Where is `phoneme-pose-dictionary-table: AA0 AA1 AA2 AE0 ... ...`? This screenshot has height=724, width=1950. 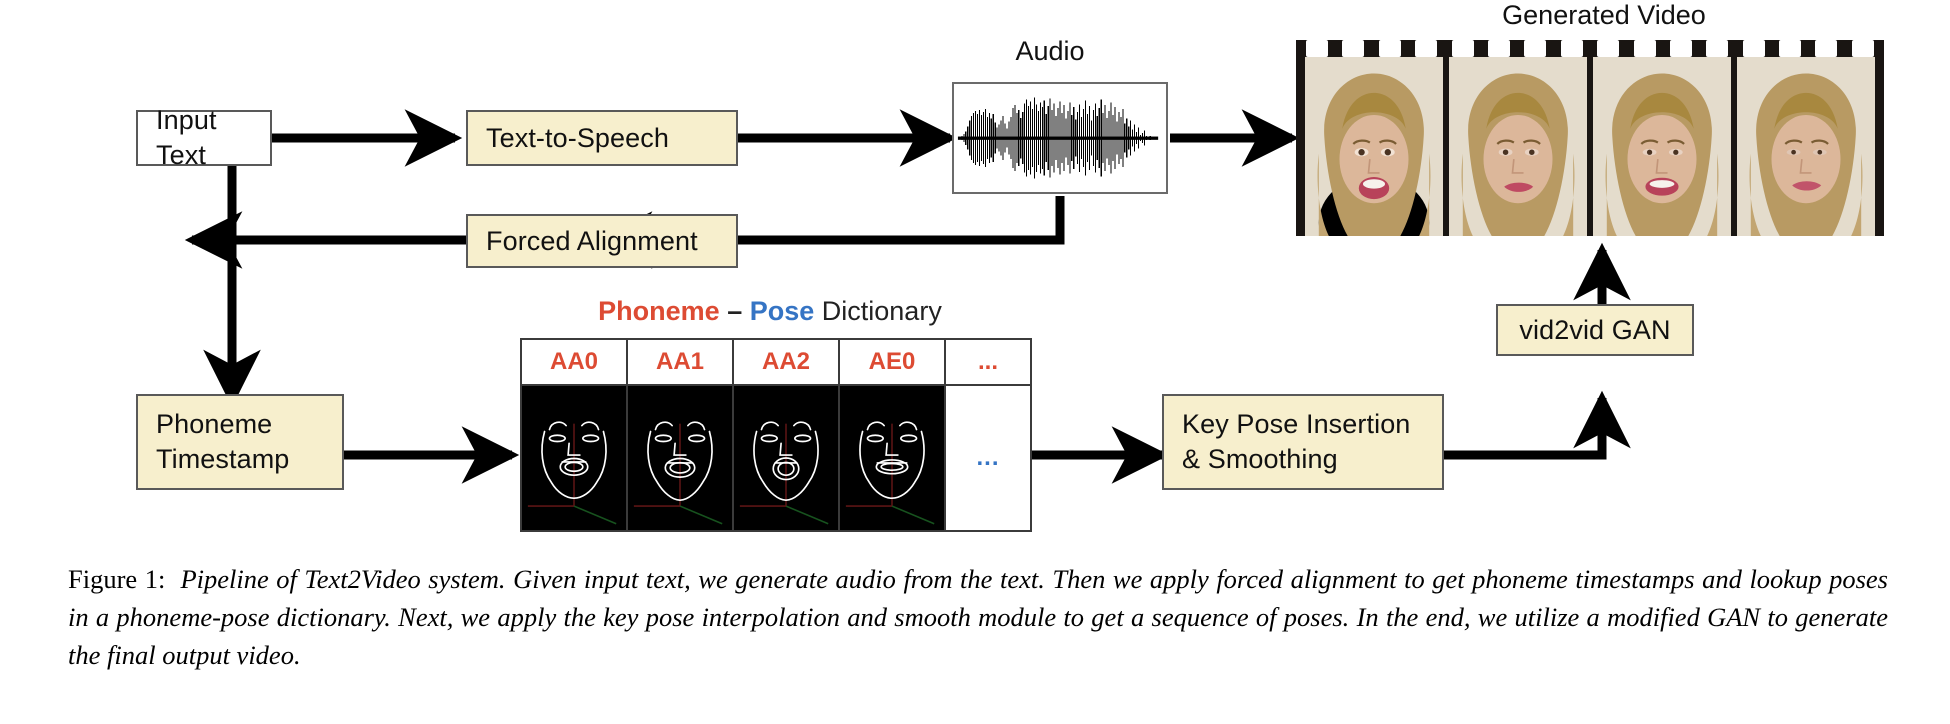 phoneme-pose-dictionary-table: AA0 AA1 AA2 AE0 ... ... is located at coordinates (776, 435).